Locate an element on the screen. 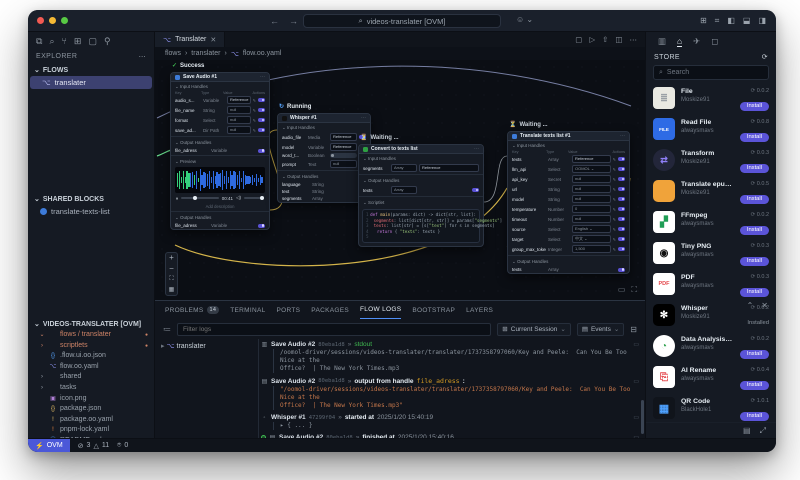  input-handle-row: model Variable Reference is located at coordinates (324, 147).